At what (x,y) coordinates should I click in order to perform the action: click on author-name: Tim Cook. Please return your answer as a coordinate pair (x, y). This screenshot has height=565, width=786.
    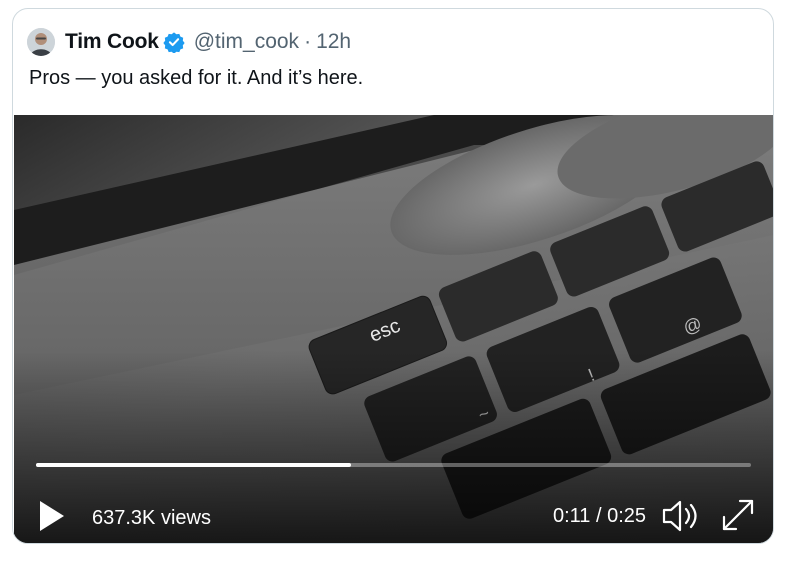
    Looking at the image, I should click on (112, 42).